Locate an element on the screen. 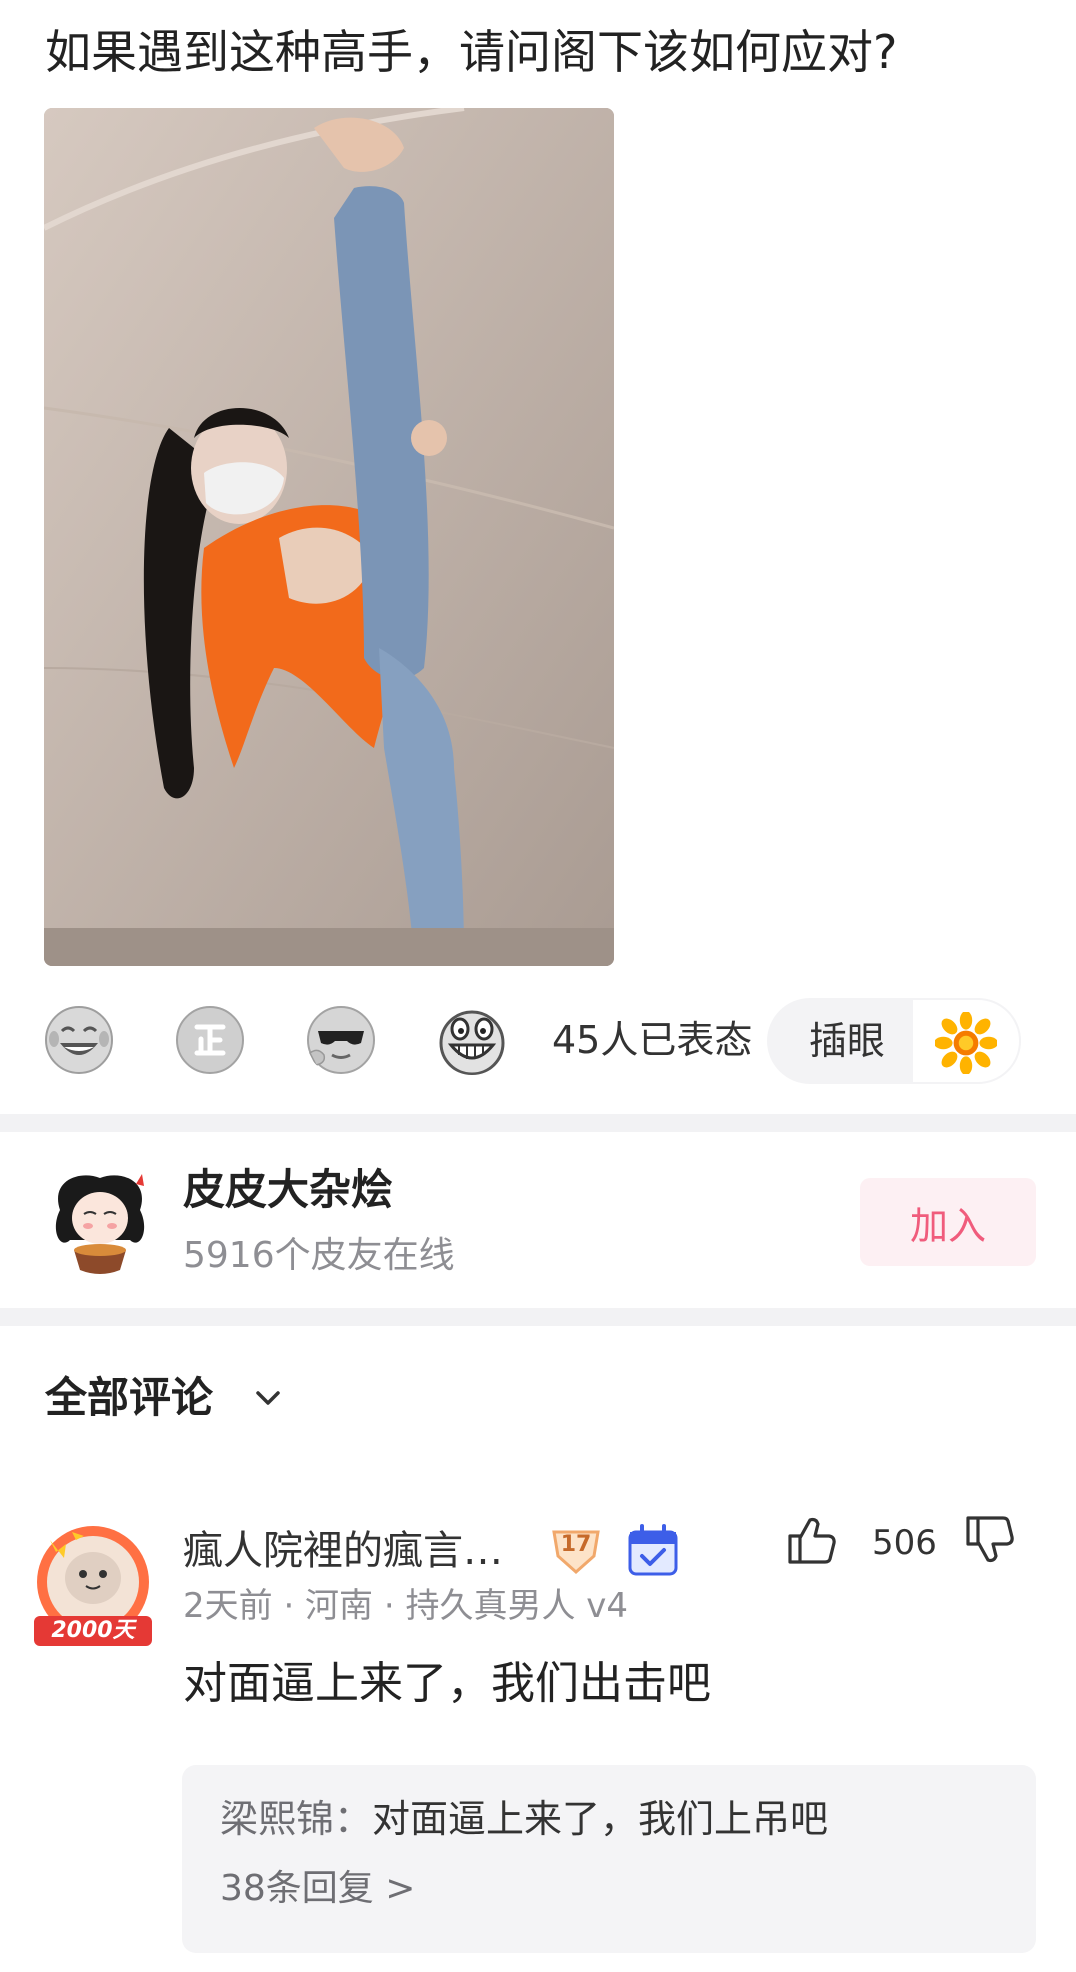 This screenshot has width=1076, height=1972. grinning-emoji is located at coordinates (472, 1040).